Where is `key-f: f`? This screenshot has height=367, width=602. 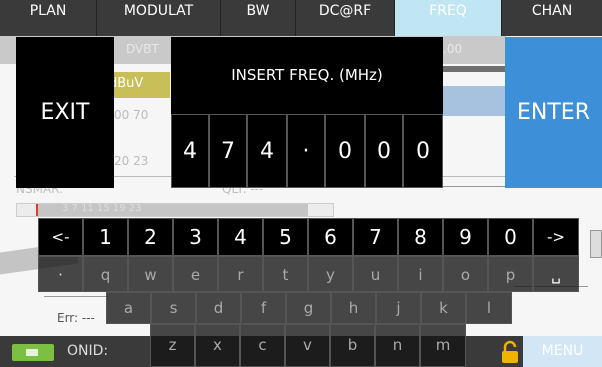 key-f: f is located at coordinates (263, 308).